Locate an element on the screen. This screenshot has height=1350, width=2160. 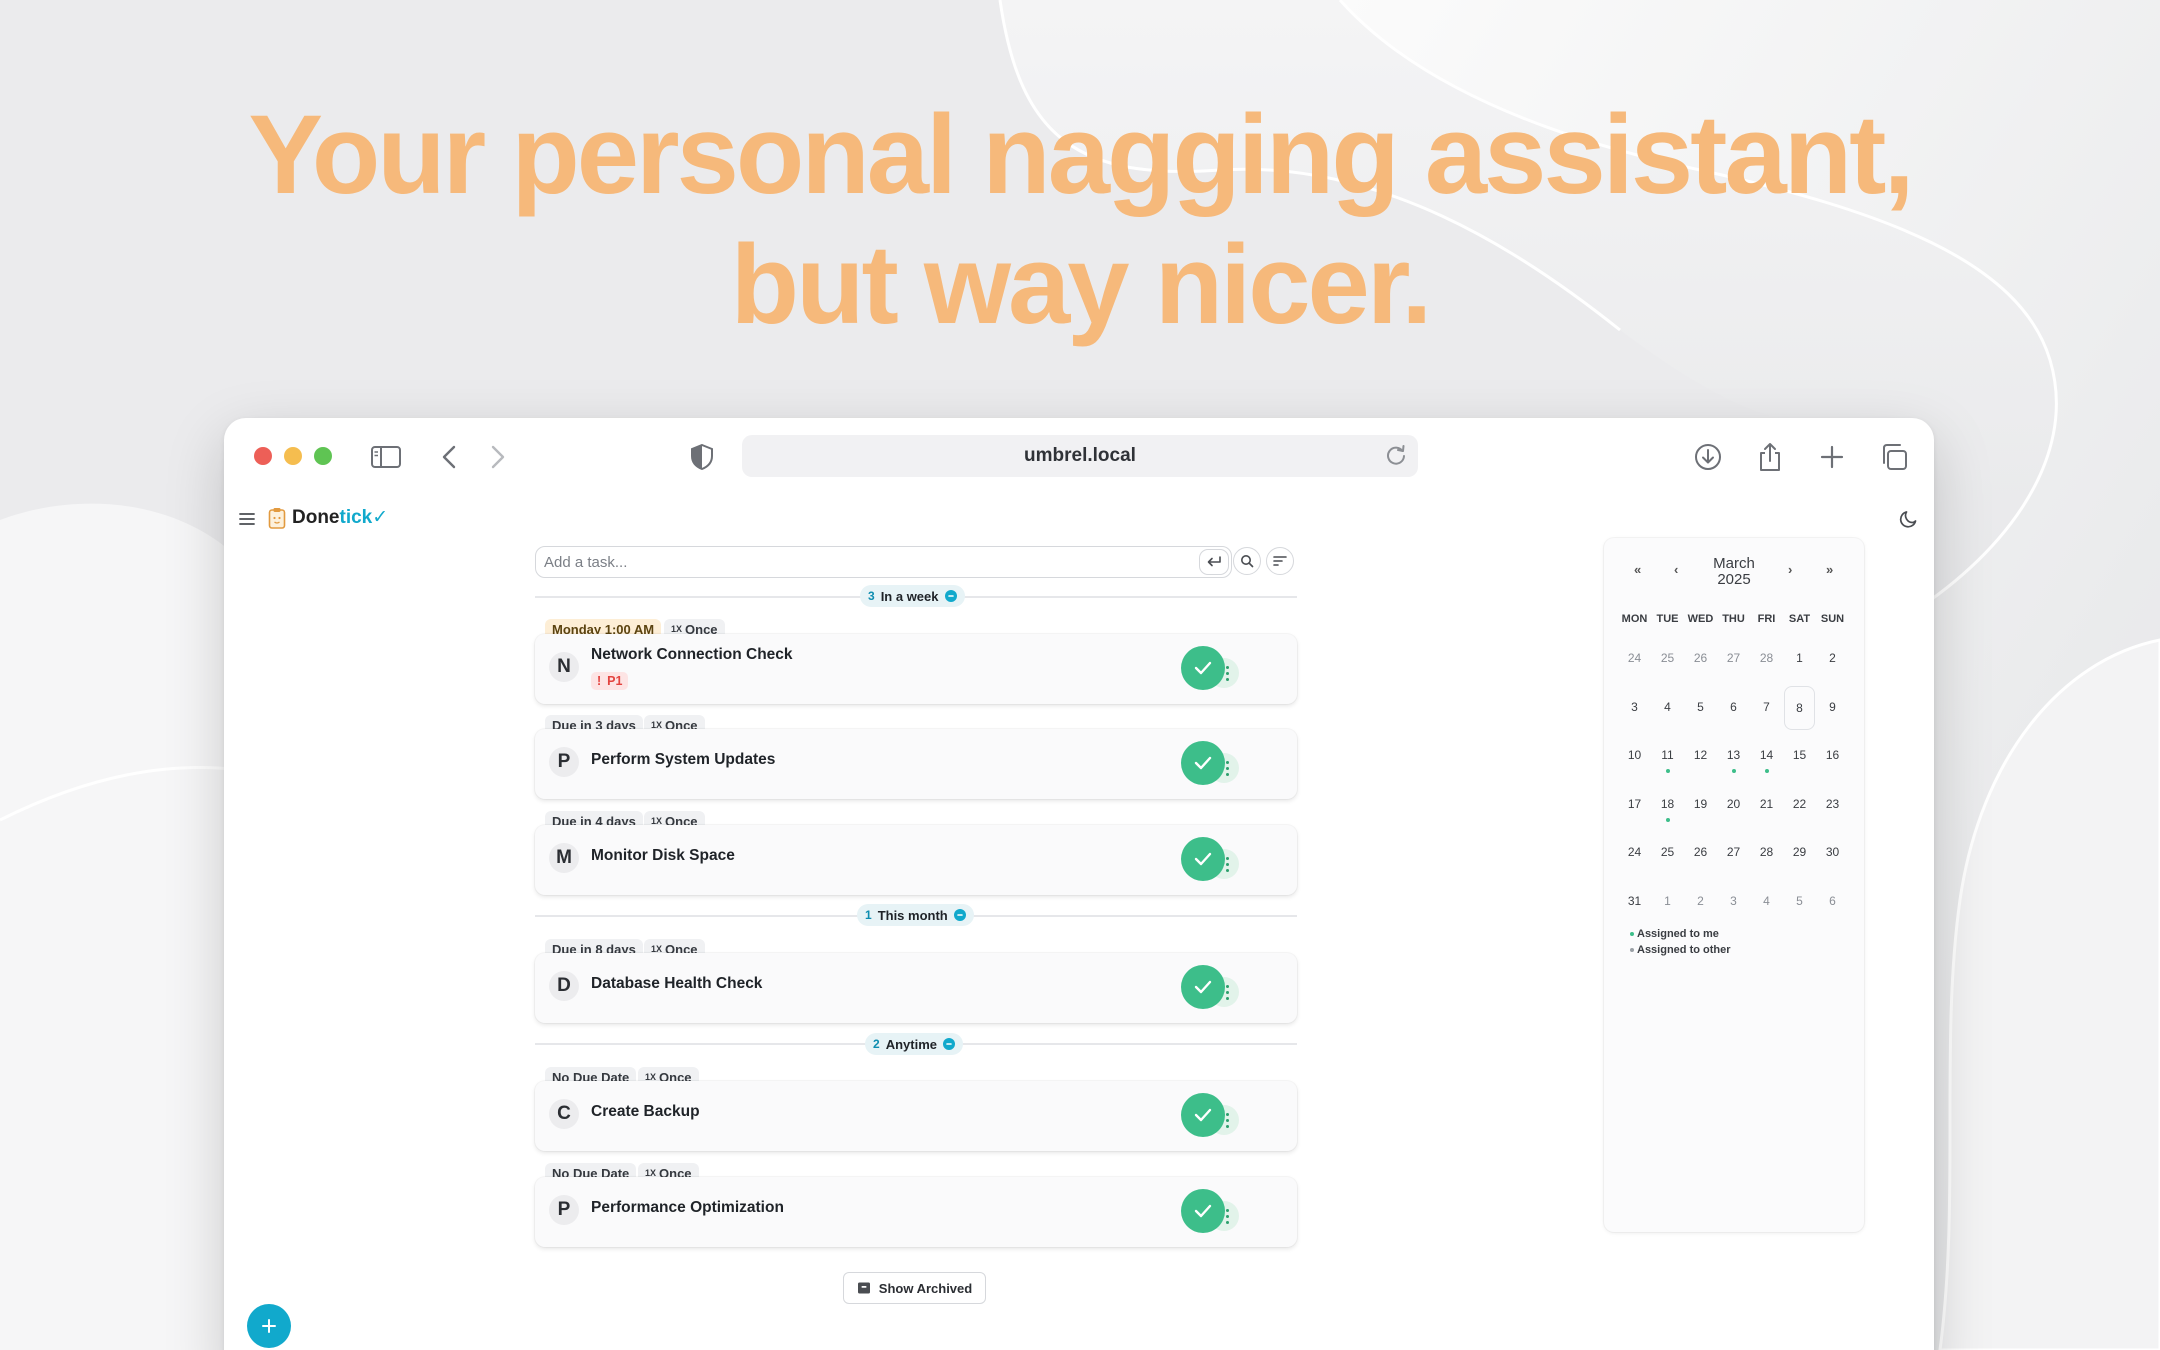
add-task-fab is located at coordinates (269, 1326).